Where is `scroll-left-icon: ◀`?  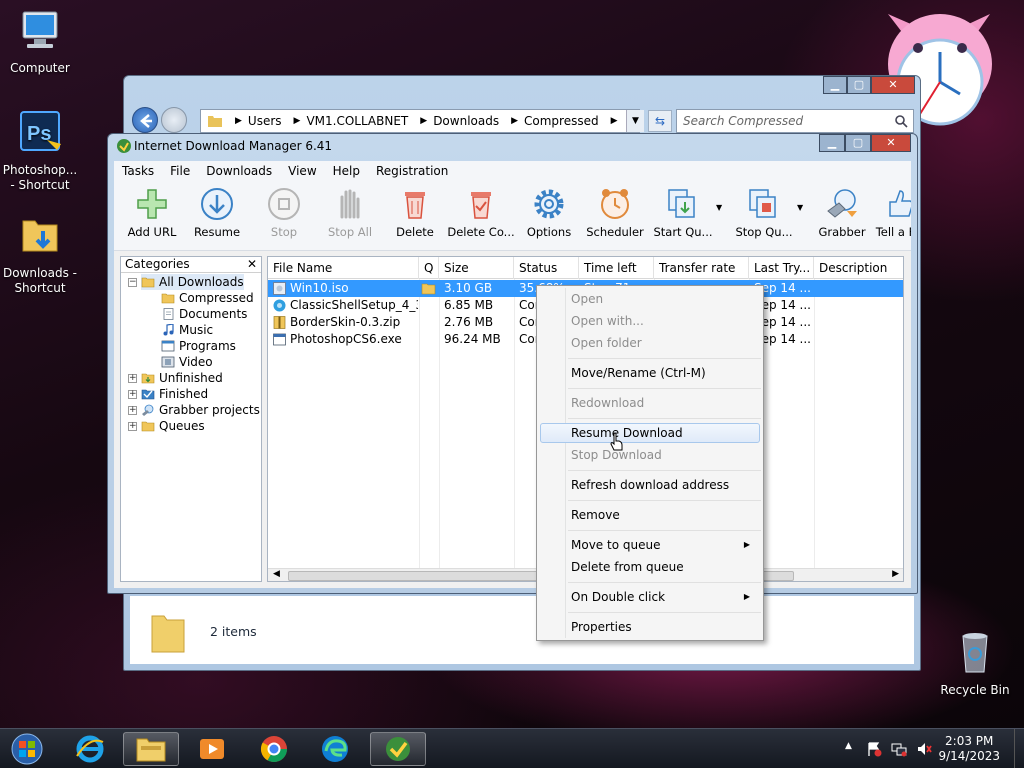
scroll-left-icon: ◀ is located at coordinates (276, 574).